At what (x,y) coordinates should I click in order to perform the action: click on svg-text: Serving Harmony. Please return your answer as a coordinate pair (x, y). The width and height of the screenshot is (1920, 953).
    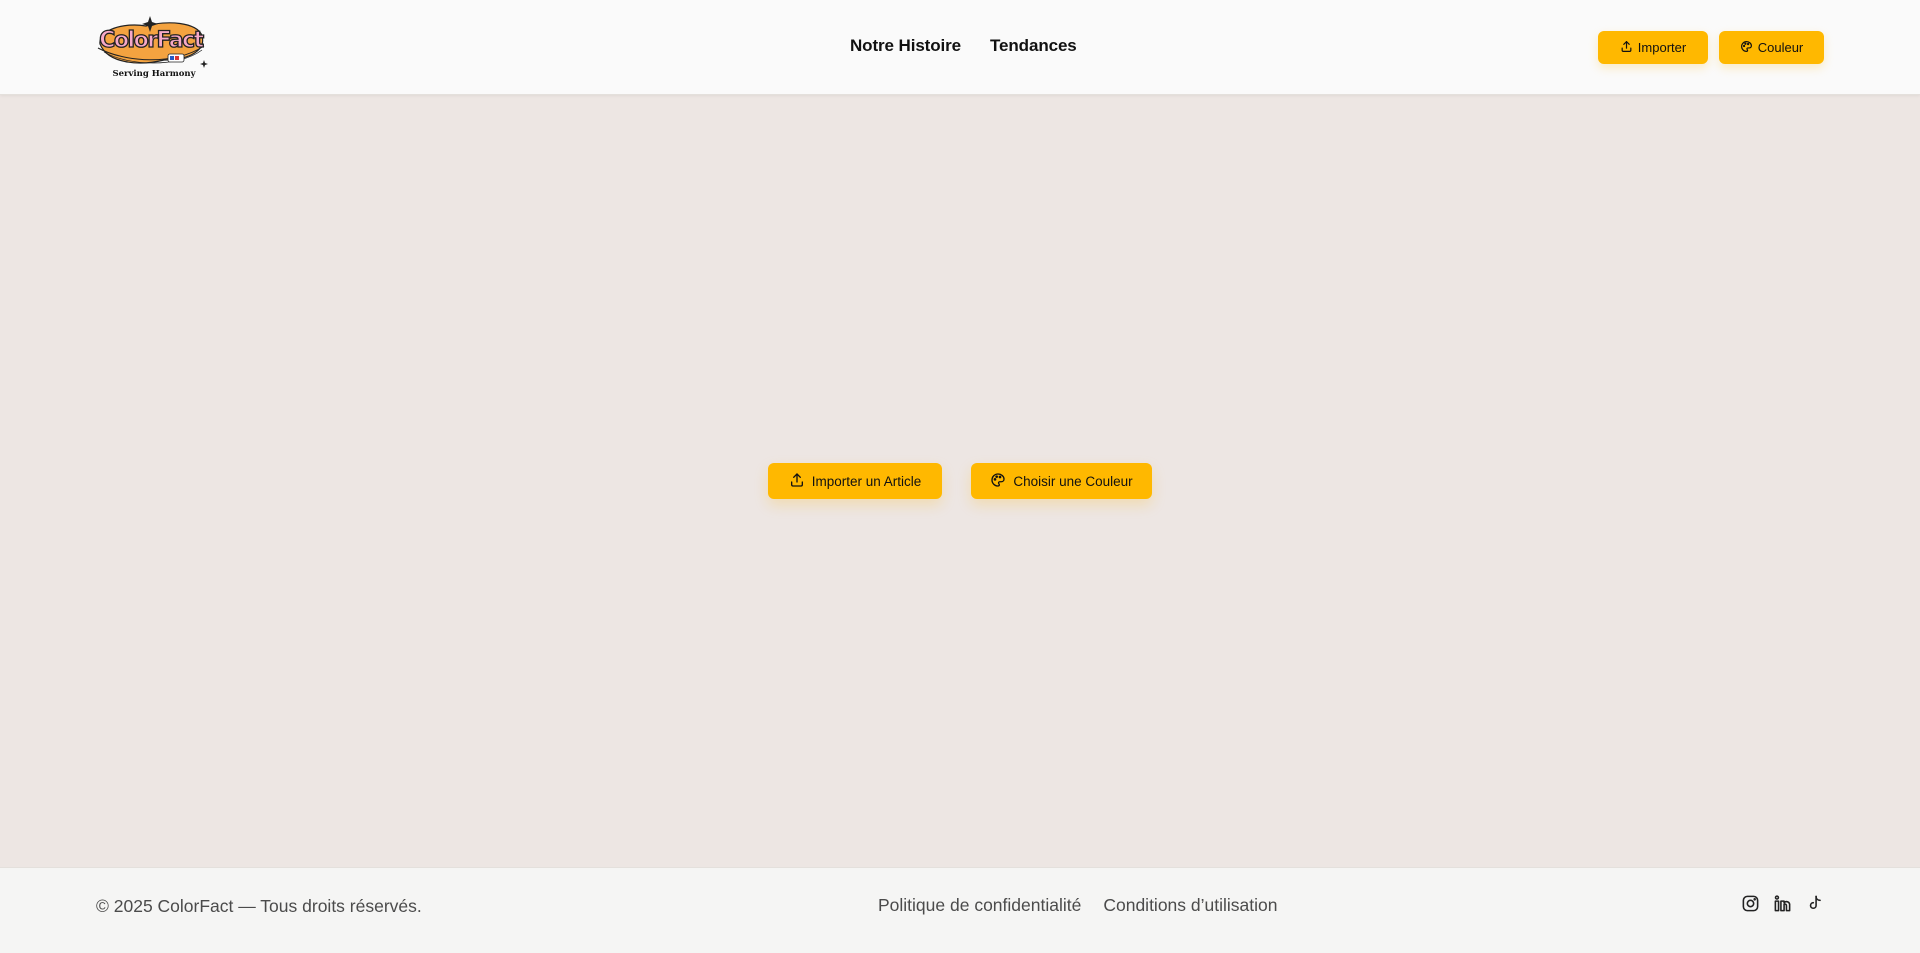
    Looking at the image, I should click on (154, 74).